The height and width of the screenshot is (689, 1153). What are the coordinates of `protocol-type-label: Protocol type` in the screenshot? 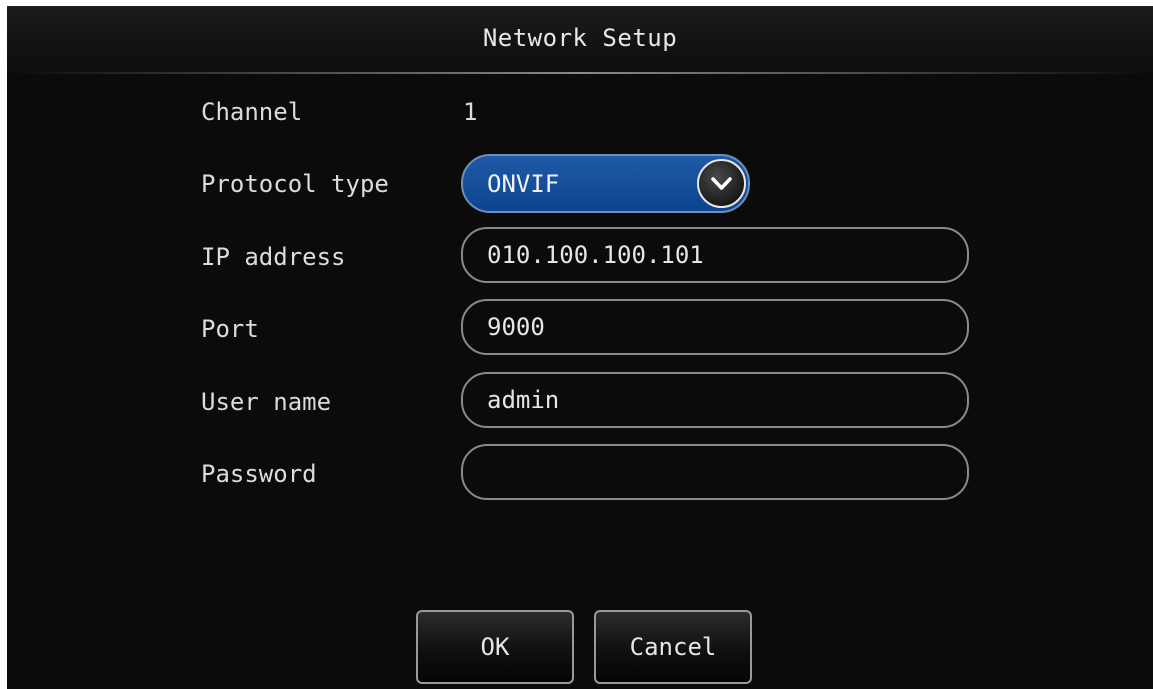 It's located at (295, 184).